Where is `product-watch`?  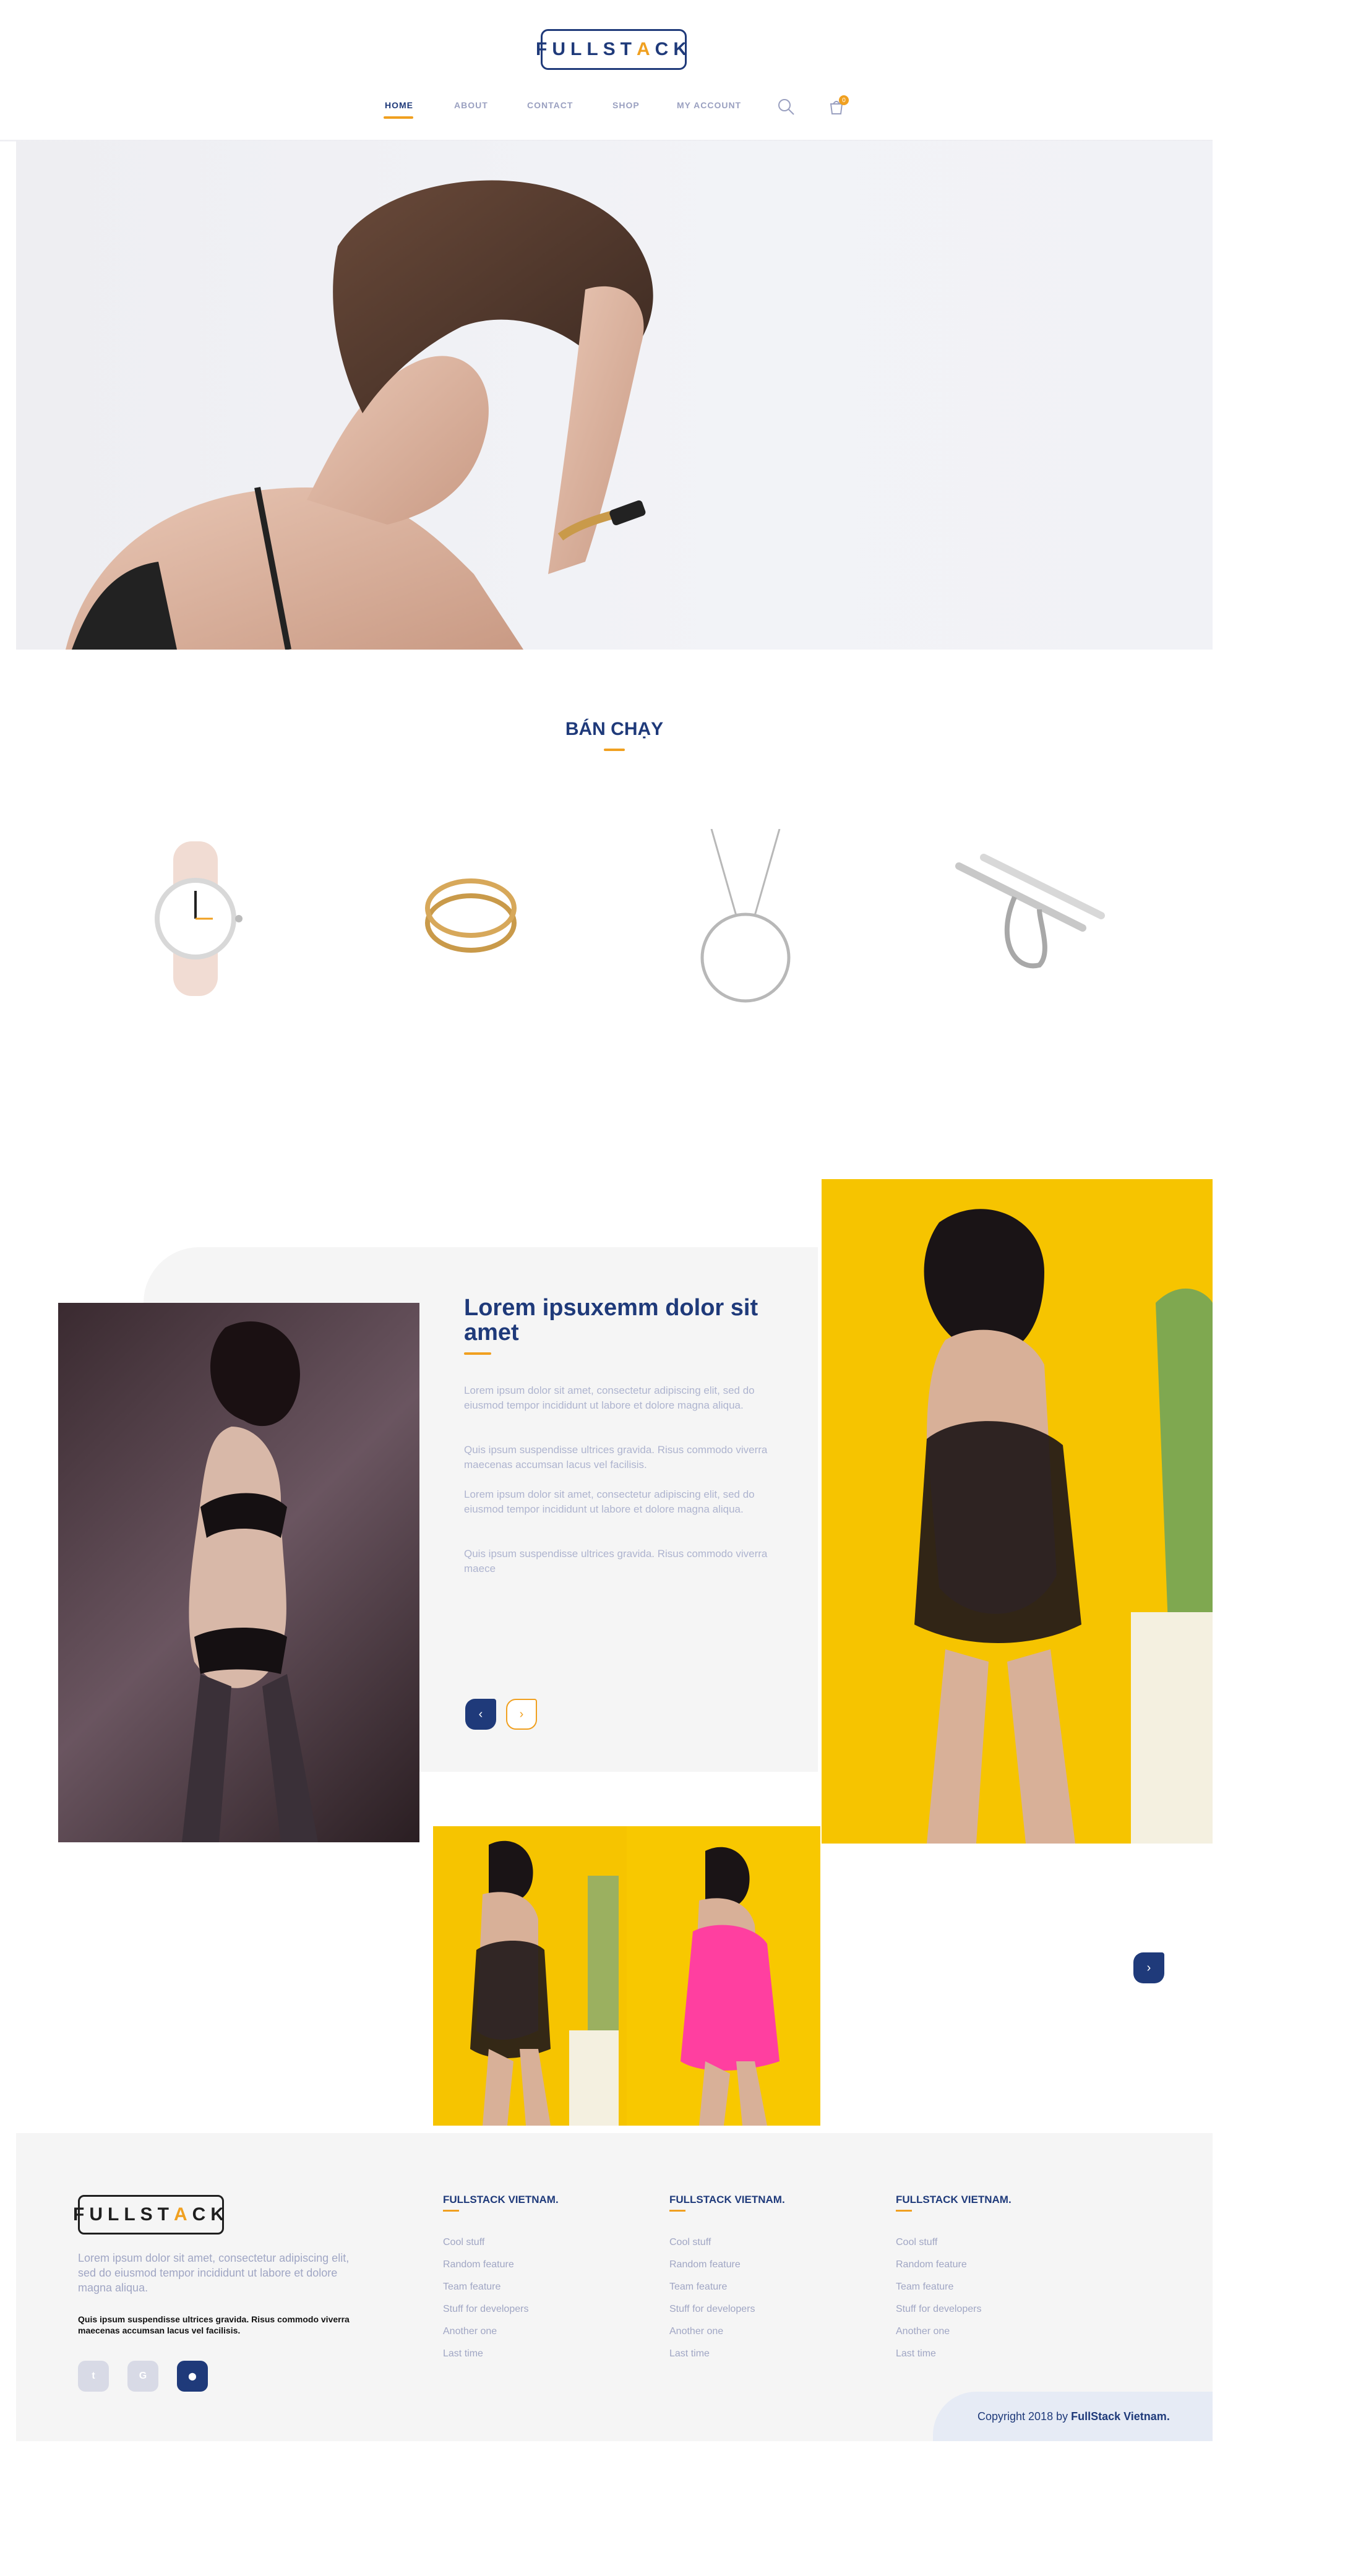 product-watch is located at coordinates (197, 918).